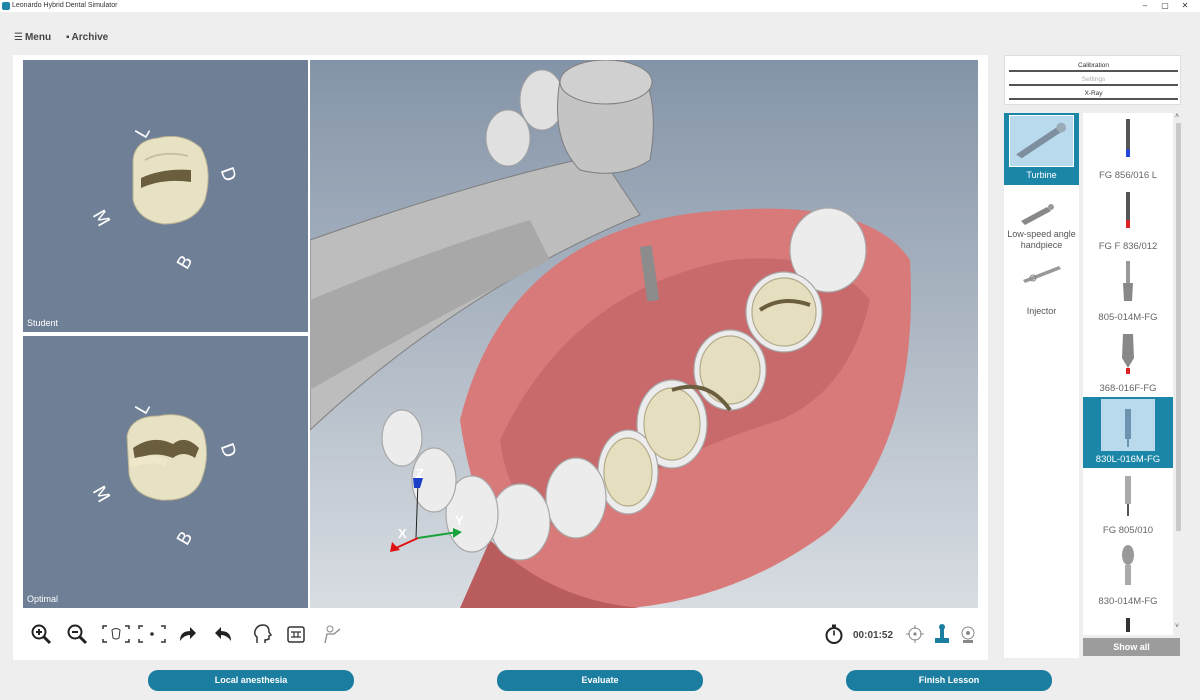 The height and width of the screenshot is (700, 1200). I want to click on focus-point-icon, so click(152, 634).